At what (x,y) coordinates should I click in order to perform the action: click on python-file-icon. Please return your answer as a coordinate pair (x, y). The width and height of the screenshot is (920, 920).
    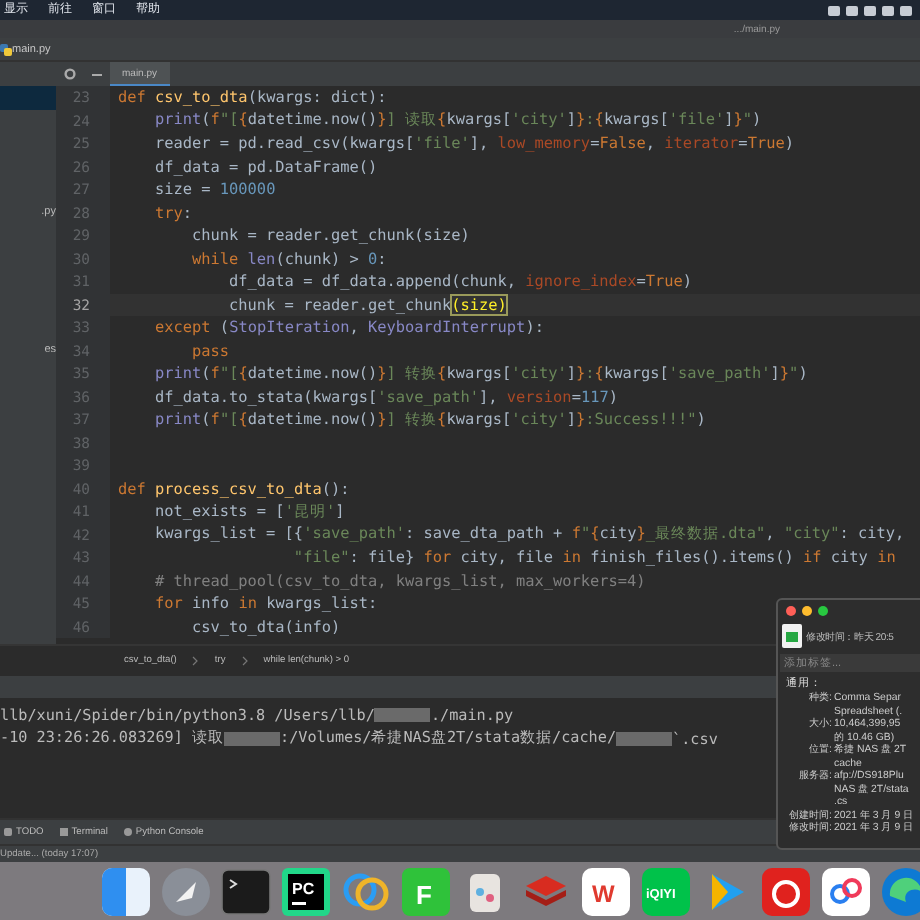
    Looking at the image, I should click on (6, 49).